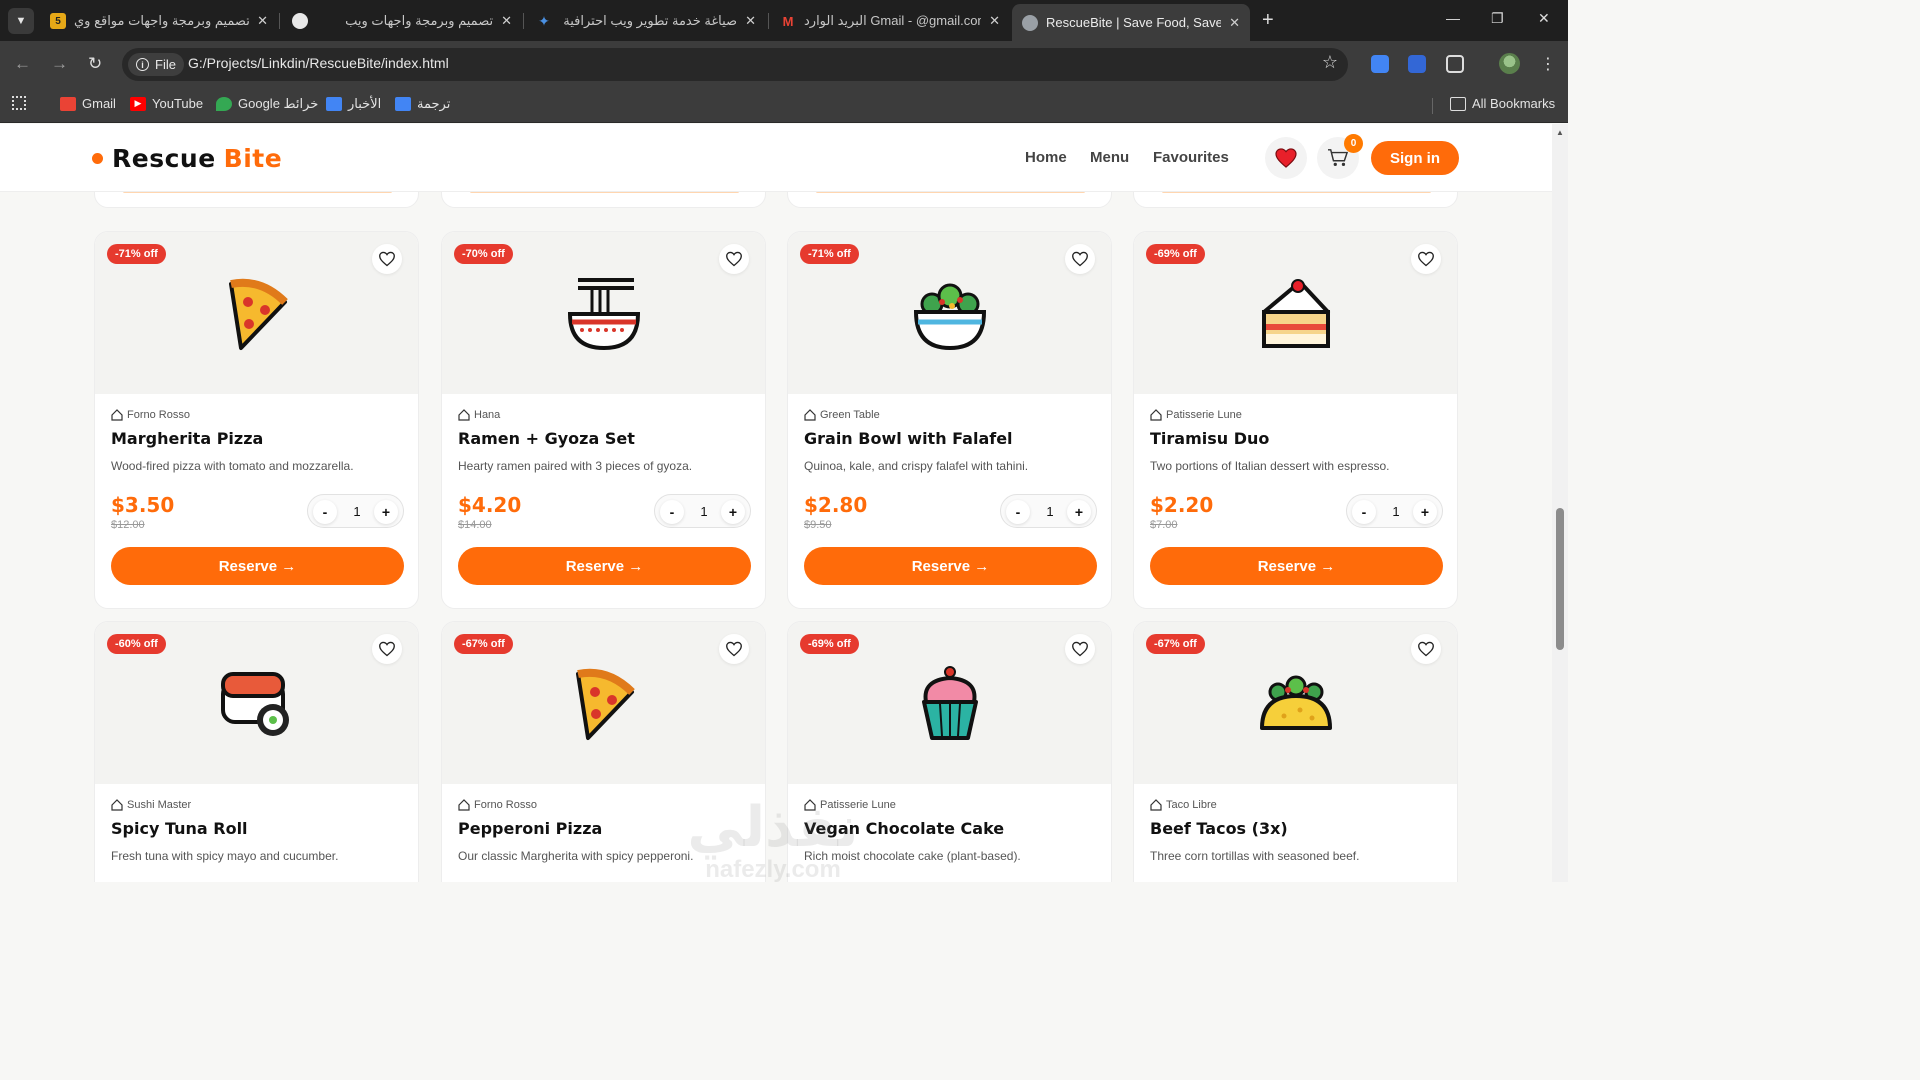 The width and height of the screenshot is (1920, 1080). Describe the element at coordinates (353, 104) in the screenshot. I see `bookmark-news: الأخبار` at that location.